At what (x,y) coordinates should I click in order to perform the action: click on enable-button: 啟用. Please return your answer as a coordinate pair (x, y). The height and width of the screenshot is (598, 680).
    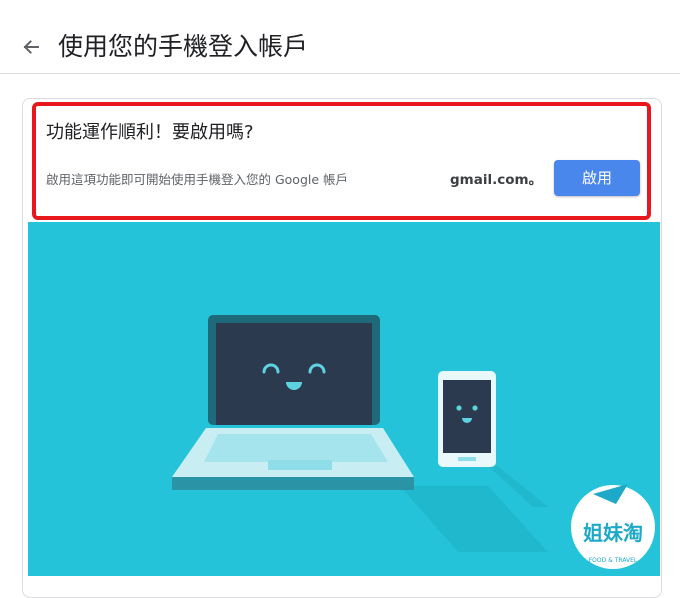
    Looking at the image, I should click on (597, 178).